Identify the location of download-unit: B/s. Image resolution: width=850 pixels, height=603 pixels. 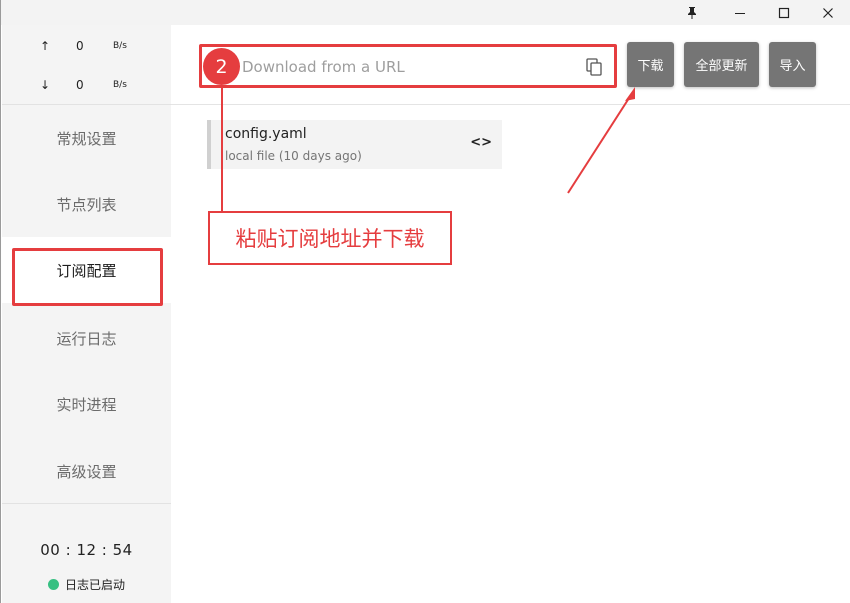
(120, 85).